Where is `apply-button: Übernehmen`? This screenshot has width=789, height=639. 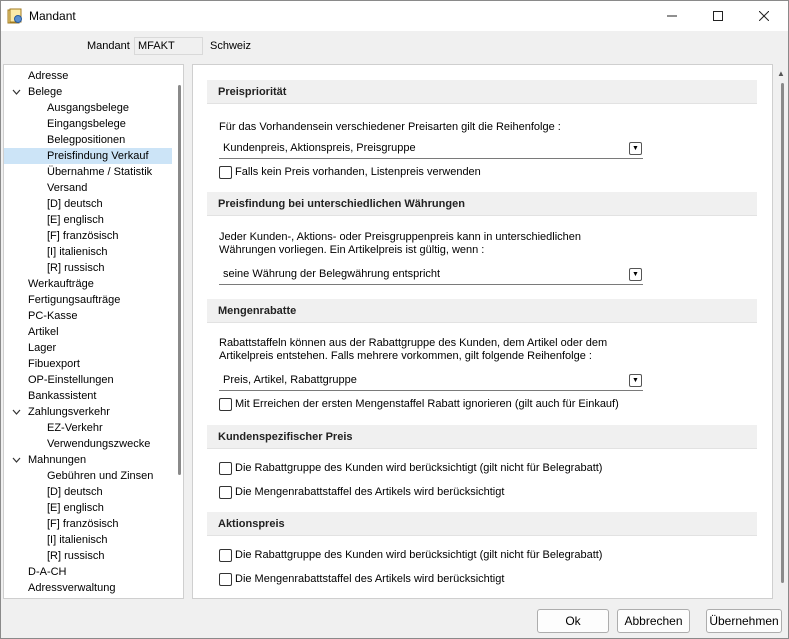
apply-button: Übernehmen is located at coordinates (744, 621).